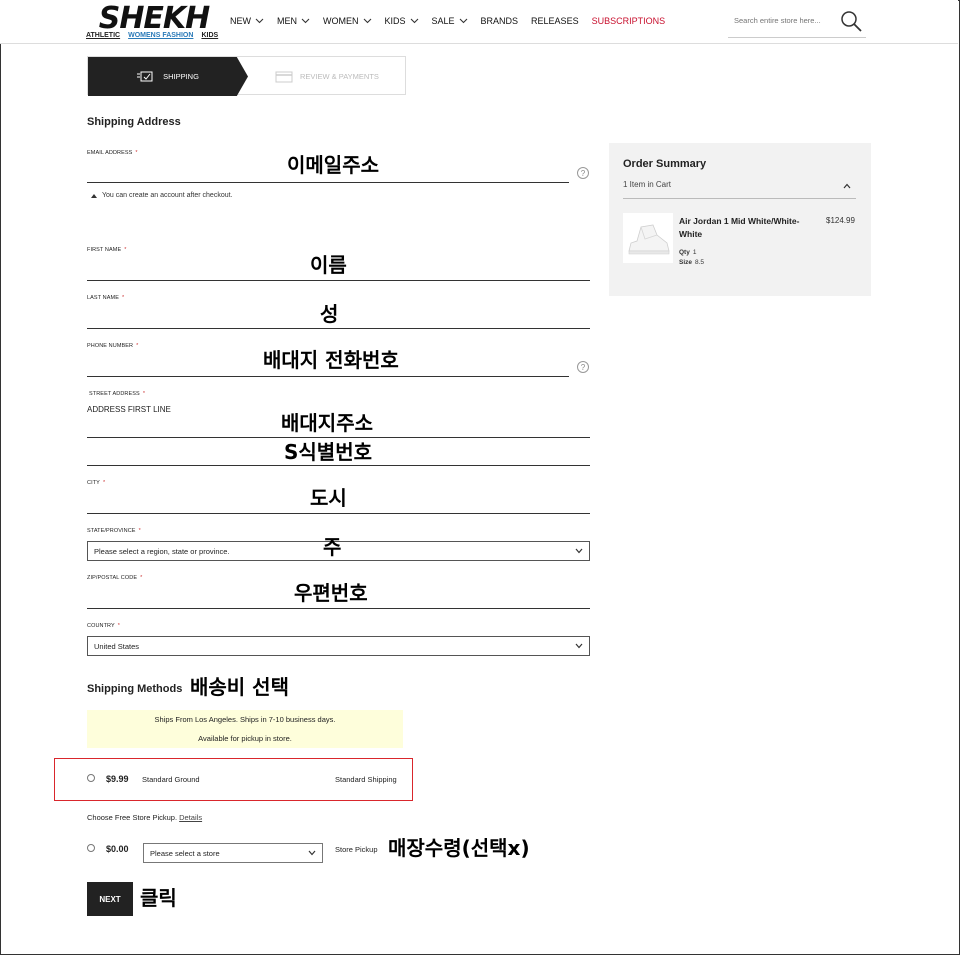 This screenshot has height=955, width=960. What do you see at coordinates (145, 817) in the screenshot?
I see `pickup-text: Choose Free Store Pickup. Details` at bounding box center [145, 817].